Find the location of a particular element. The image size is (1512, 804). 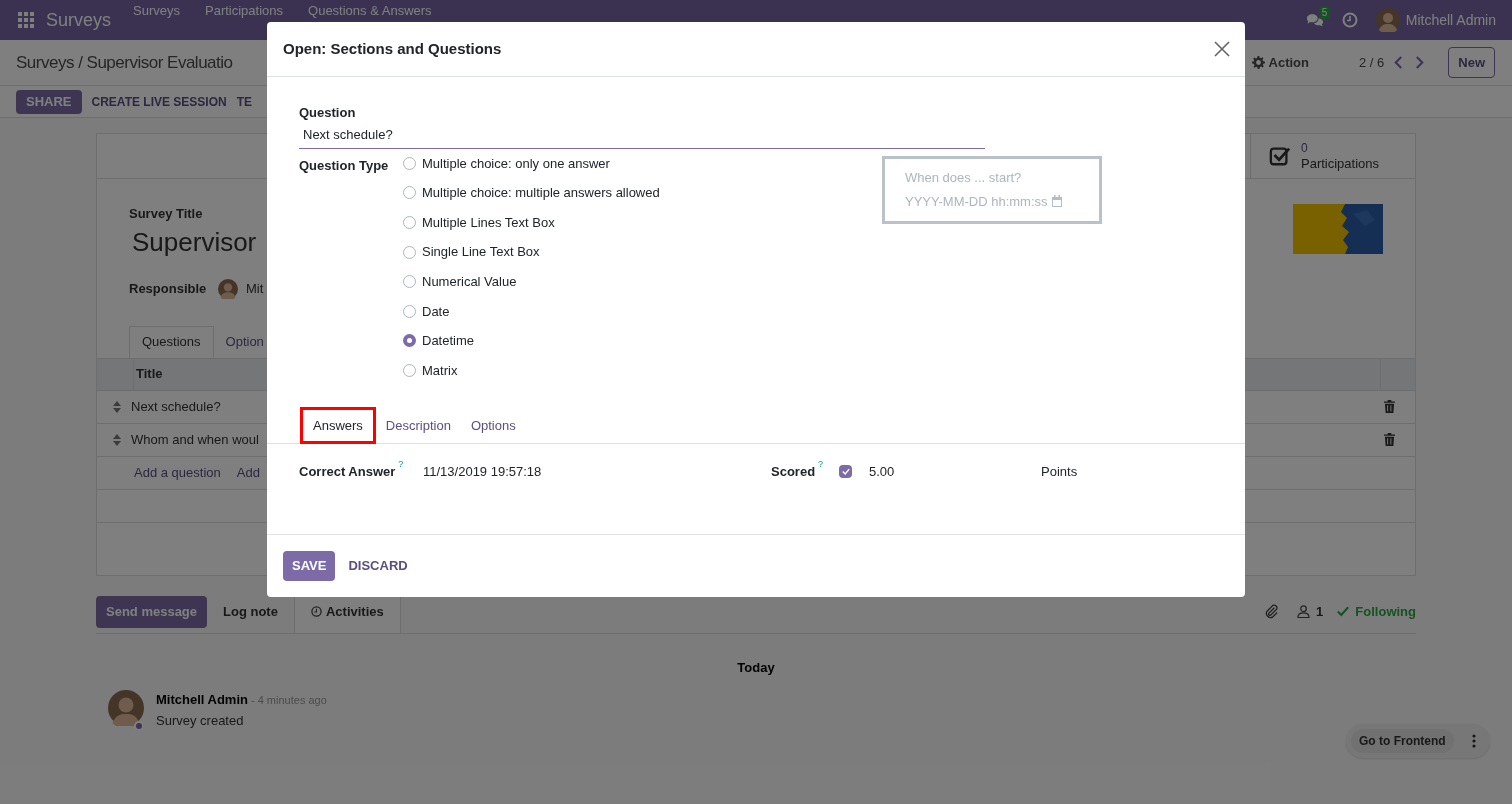

score-value: 5.00 is located at coordinates (882, 471).